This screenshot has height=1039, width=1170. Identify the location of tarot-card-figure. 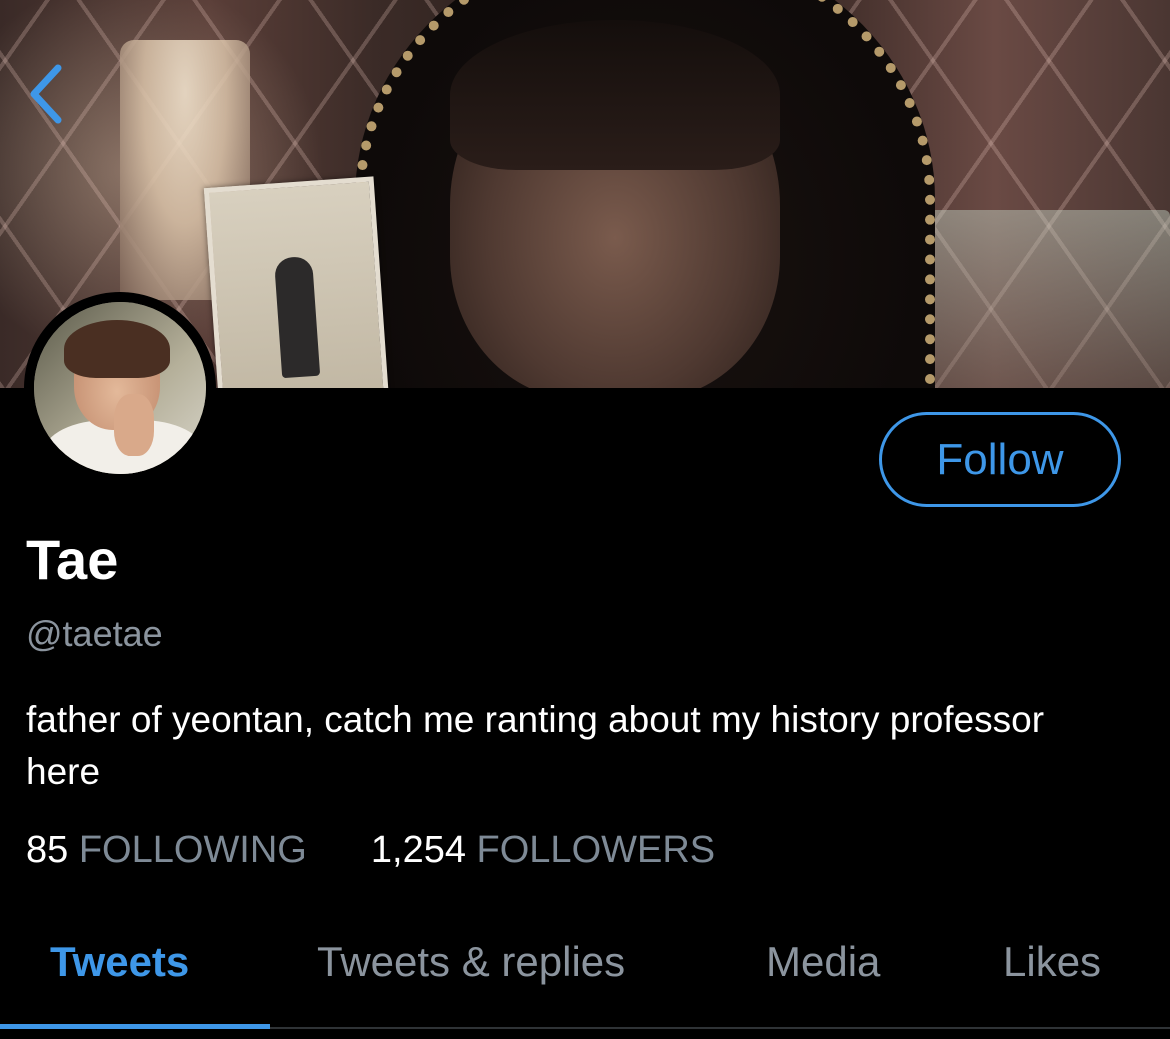
(297, 317).